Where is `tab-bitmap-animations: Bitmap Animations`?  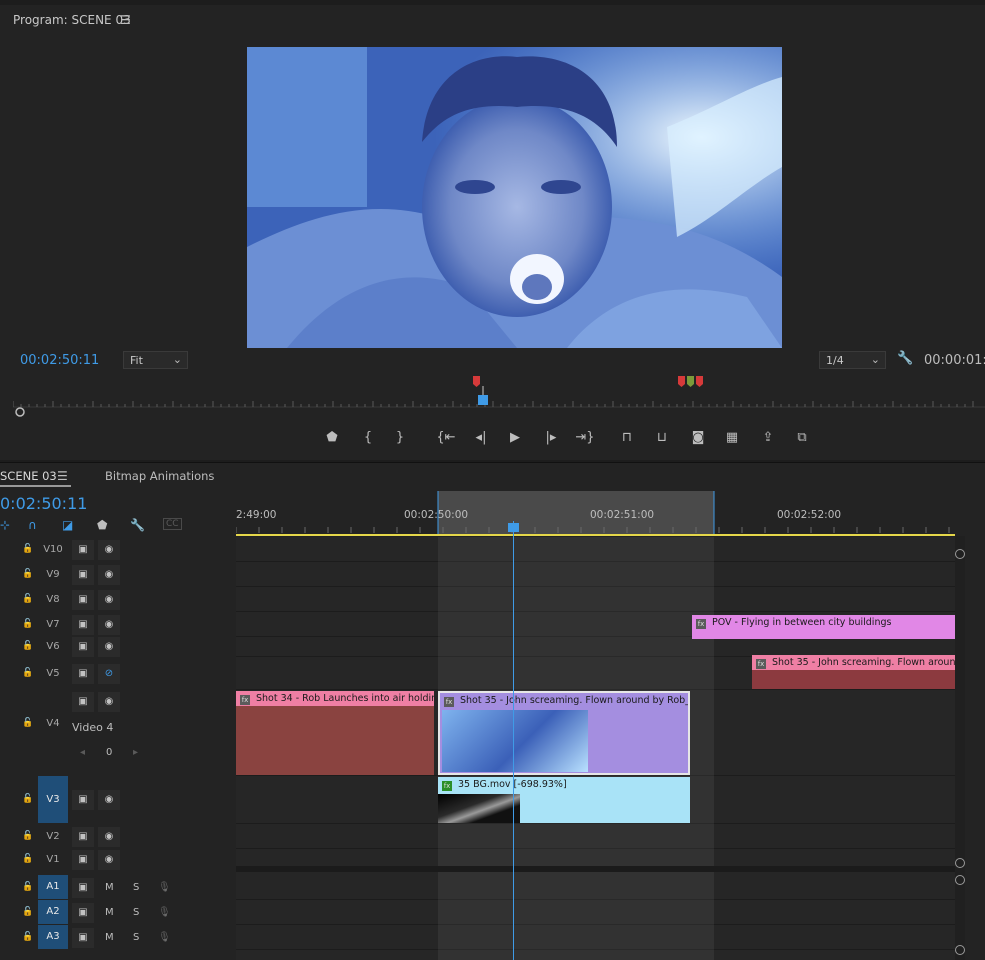 tab-bitmap-animations: Bitmap Animations is located at coordinates (159, 476).